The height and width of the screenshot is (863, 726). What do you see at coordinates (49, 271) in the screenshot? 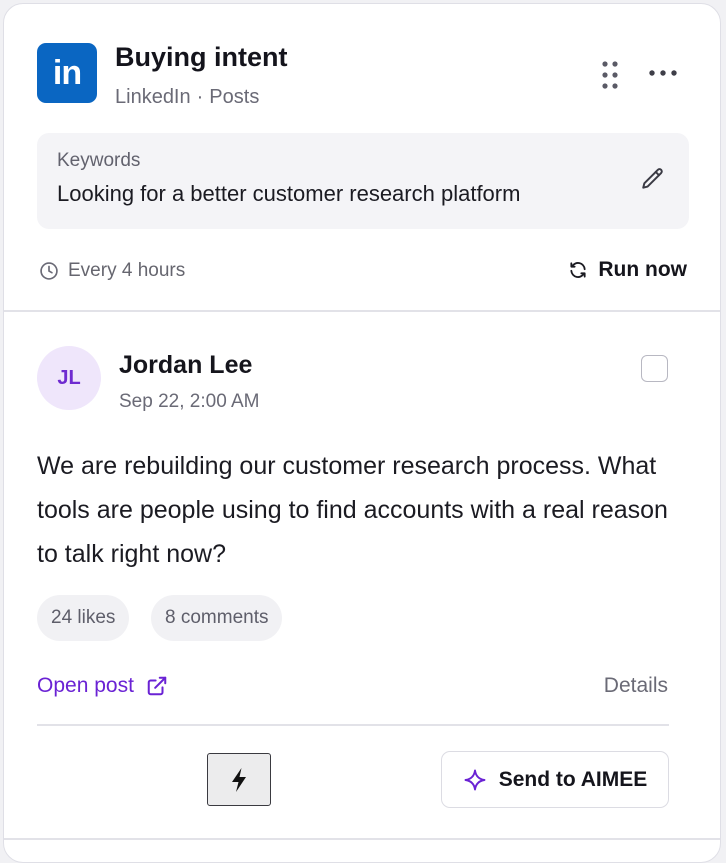
I see `clock-icon` at bounding box center [49, 271].